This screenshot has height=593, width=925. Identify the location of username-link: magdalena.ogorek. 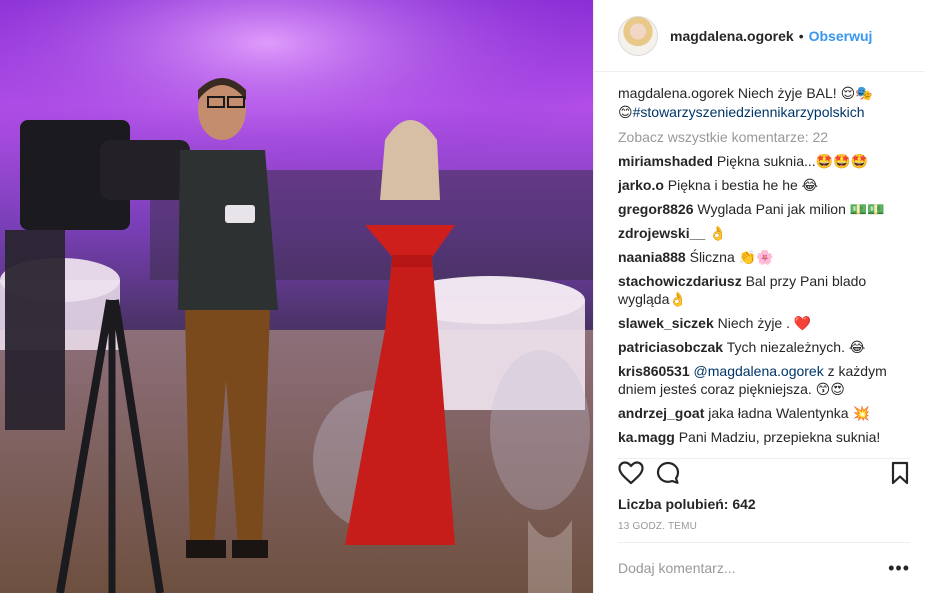
(732, 36).